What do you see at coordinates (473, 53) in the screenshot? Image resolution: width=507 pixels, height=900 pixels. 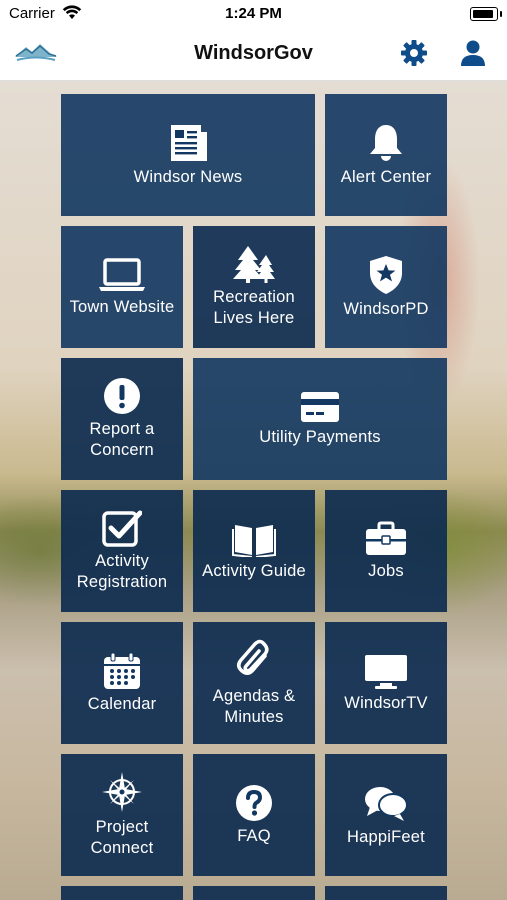 I see `user-icon` at bounding box center [473, 53].